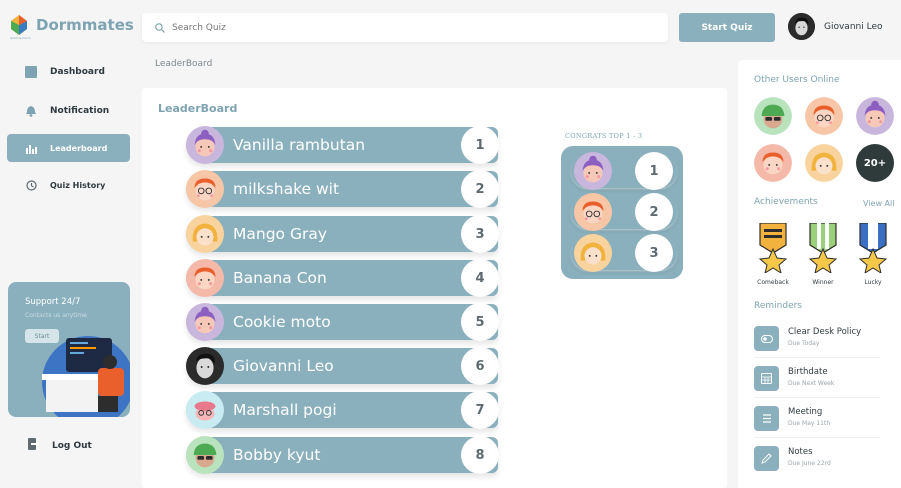 Image resolution: width=901 pixels, height=488 pixels. Describe the element at coordinates (817, 379) in the screenshot. I see `reminder-item: Birthdate Due Next Week` at that location.